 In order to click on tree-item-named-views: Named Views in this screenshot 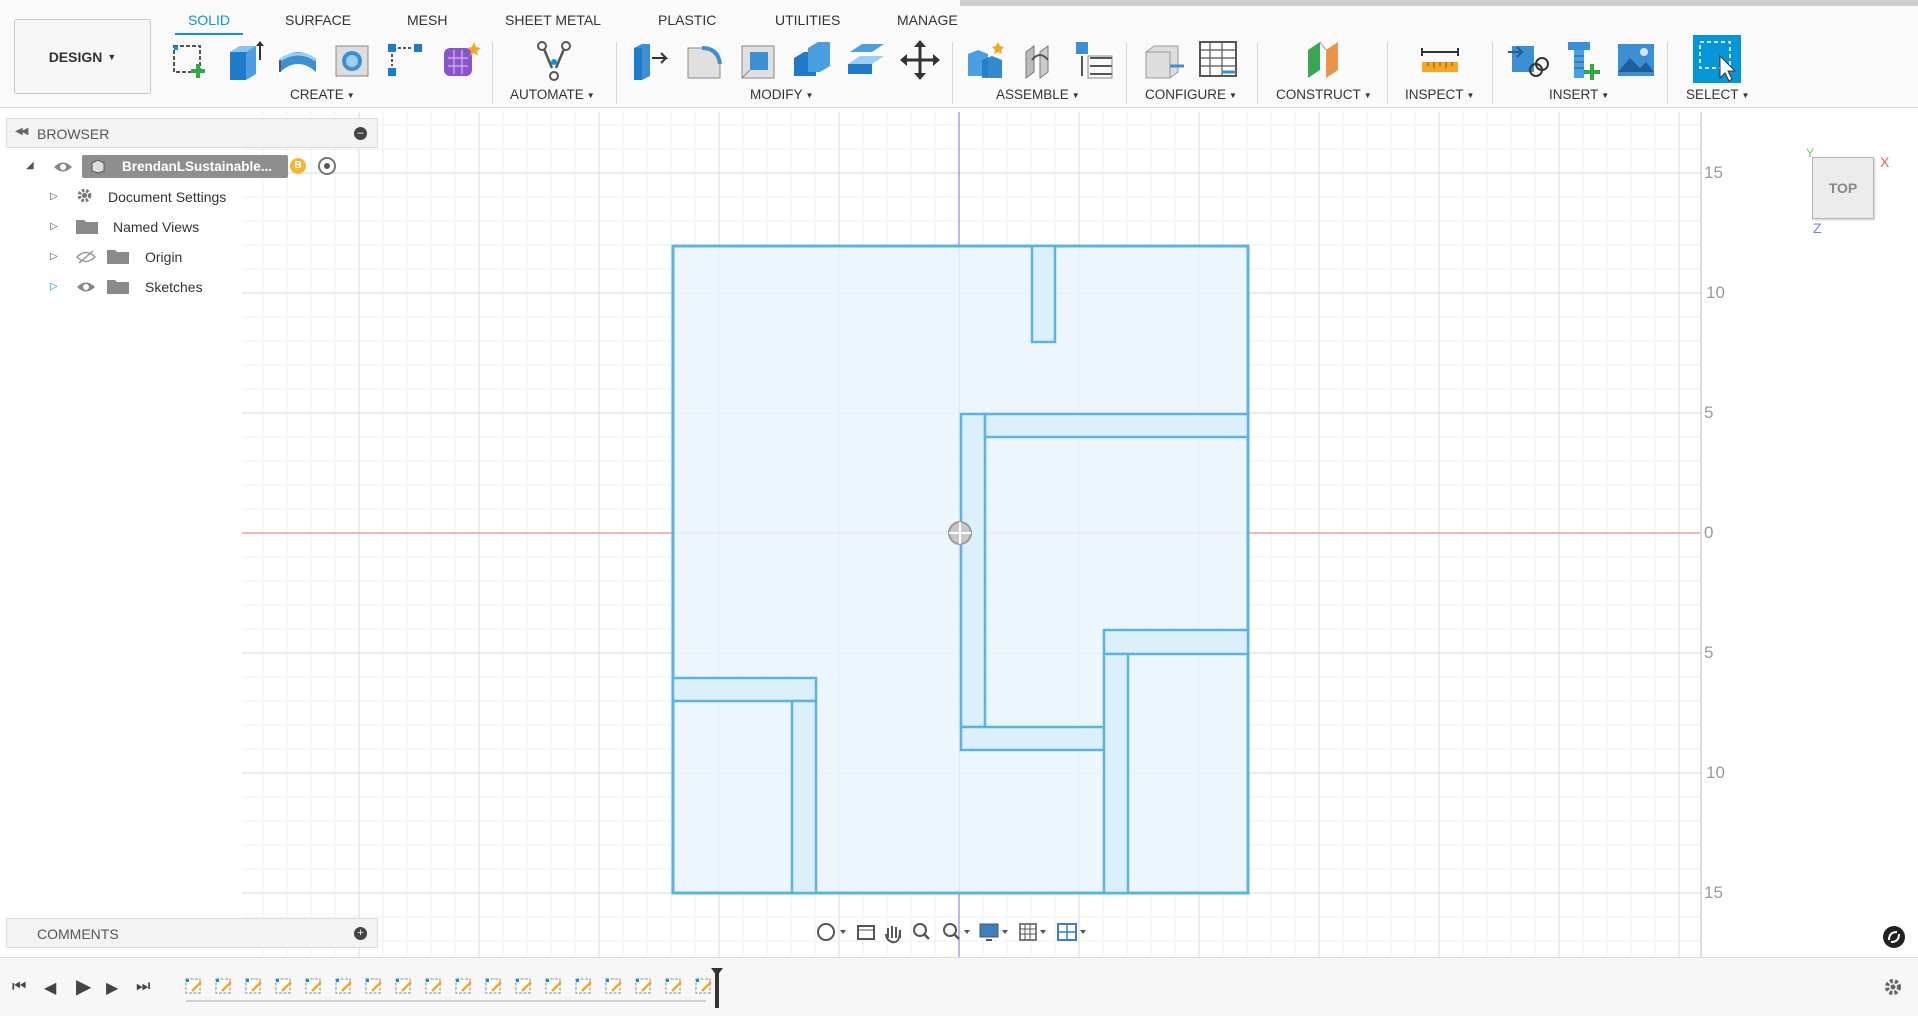, I will do `click(156, 227)`.